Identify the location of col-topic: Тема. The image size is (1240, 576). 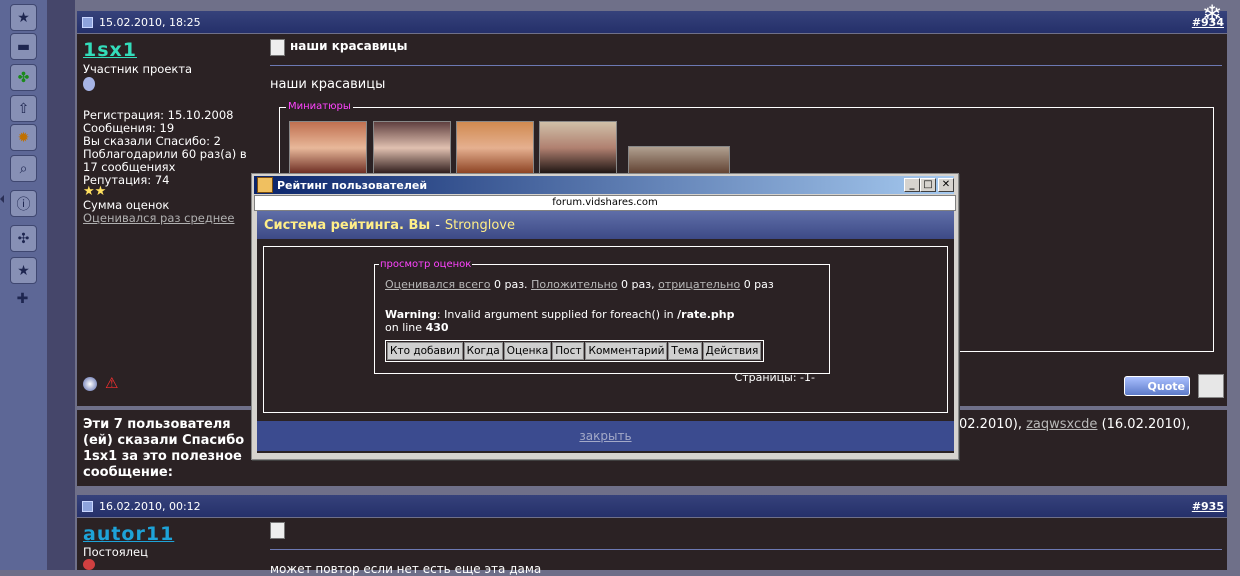
(685, 351).